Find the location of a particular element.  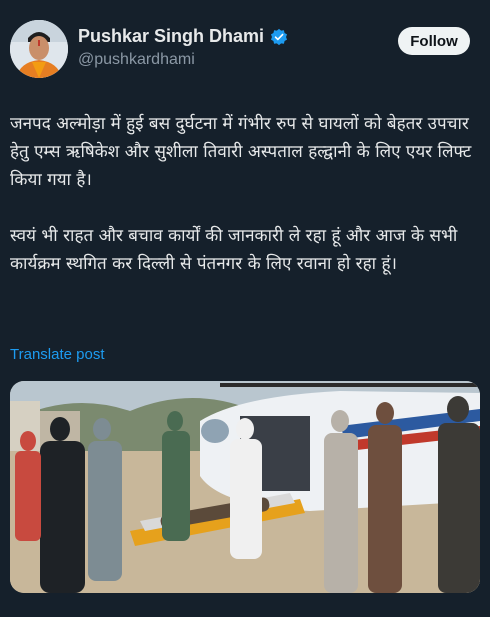

author-names: Pushkar Singh Dhami @pushkardhami is located at coordinates (183, 47).